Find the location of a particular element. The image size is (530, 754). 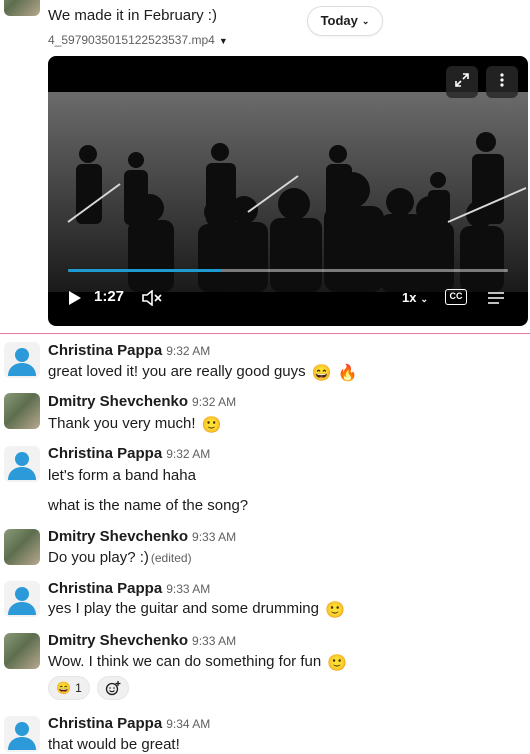

edited-label: (edited) is located at coordinates (171, 558).